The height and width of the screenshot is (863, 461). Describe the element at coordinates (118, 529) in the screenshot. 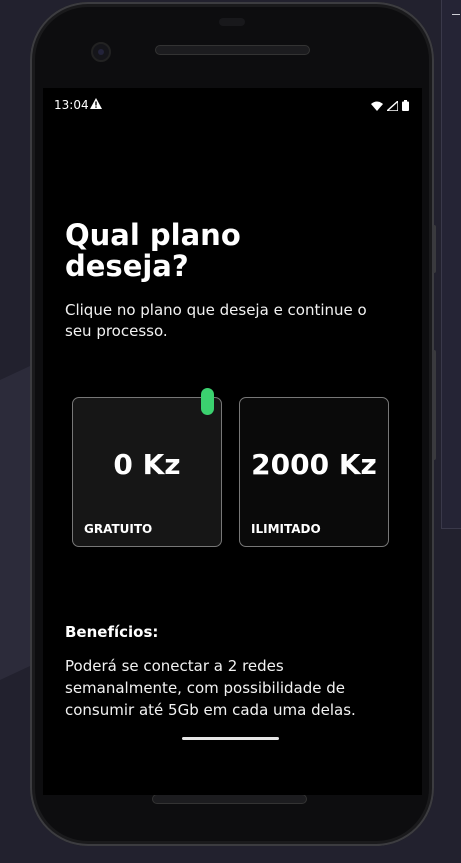

I see `plan-name: GRATUITO` at that location.